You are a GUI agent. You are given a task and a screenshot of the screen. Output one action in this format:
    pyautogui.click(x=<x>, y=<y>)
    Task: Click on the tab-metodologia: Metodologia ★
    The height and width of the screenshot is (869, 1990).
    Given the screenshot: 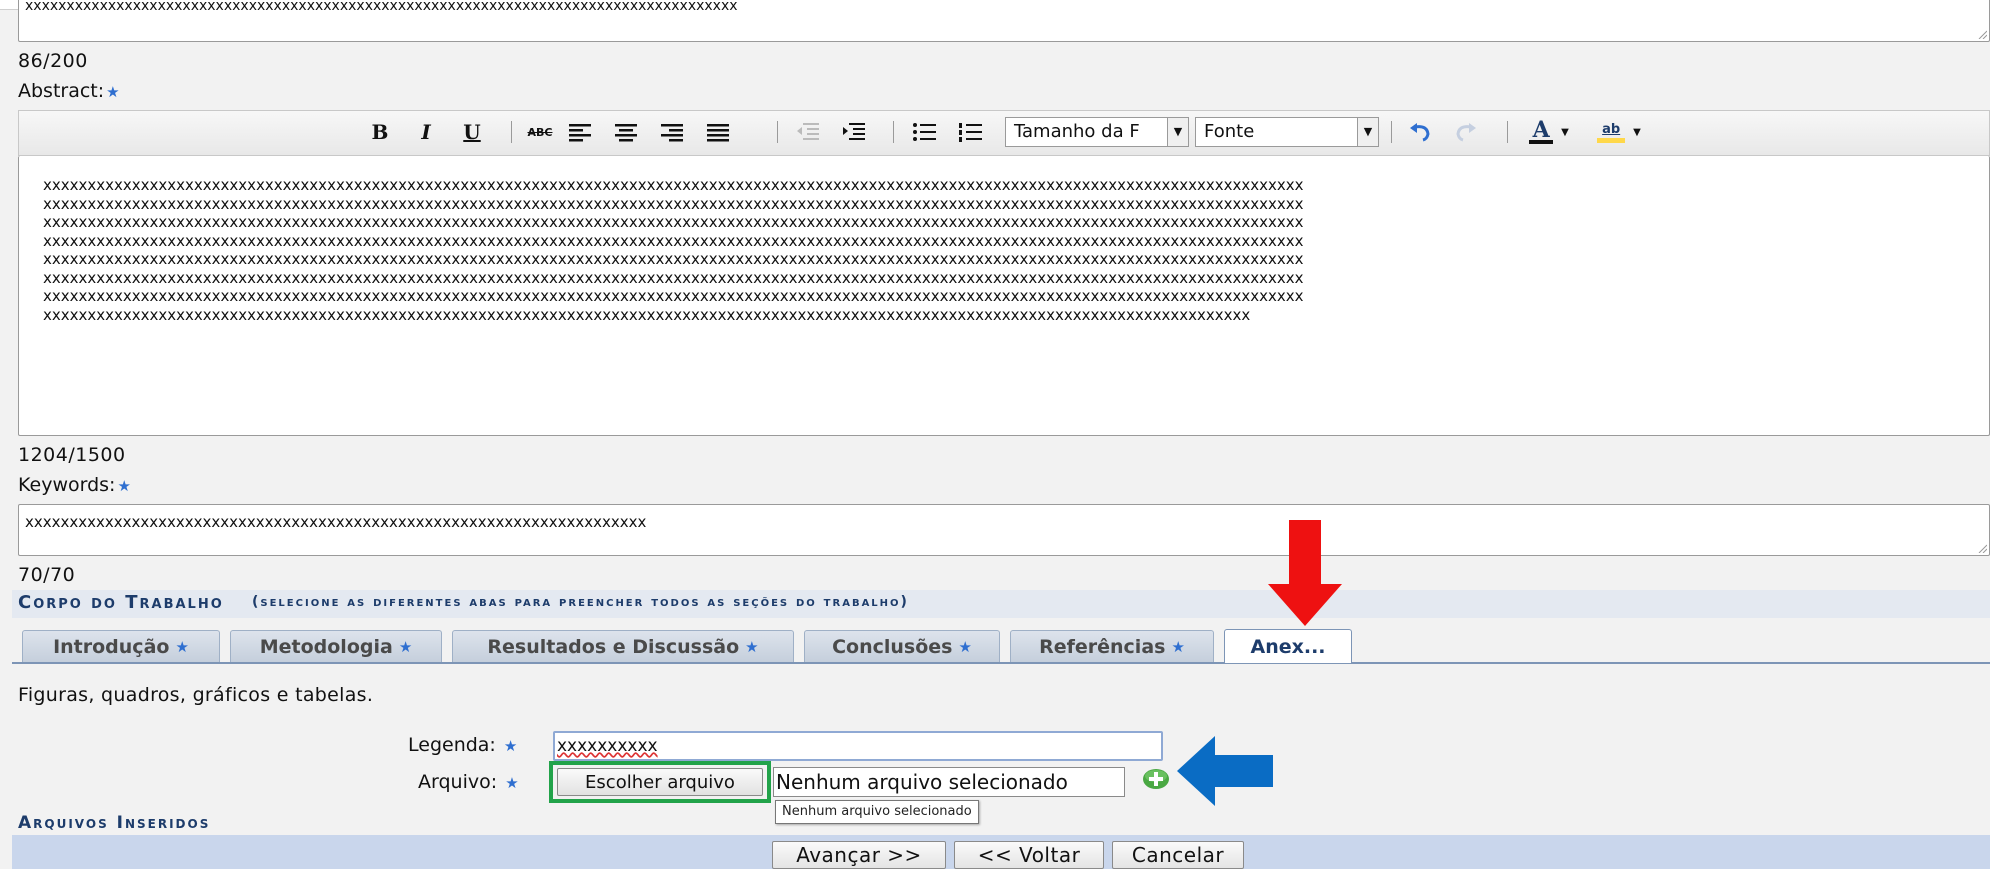 What is the action you would take?
    pyautogui.click(x=336, y=646)
    